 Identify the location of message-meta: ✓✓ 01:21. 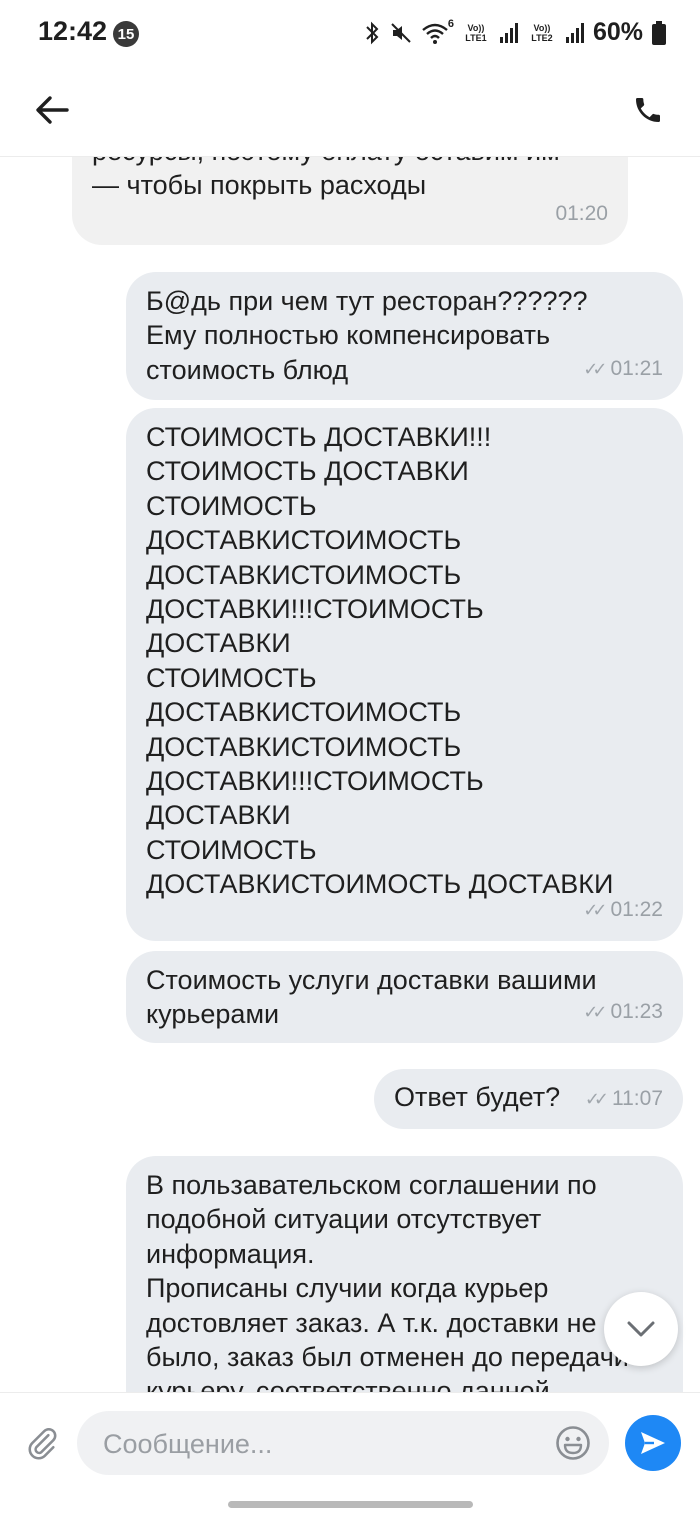
(623, 369).